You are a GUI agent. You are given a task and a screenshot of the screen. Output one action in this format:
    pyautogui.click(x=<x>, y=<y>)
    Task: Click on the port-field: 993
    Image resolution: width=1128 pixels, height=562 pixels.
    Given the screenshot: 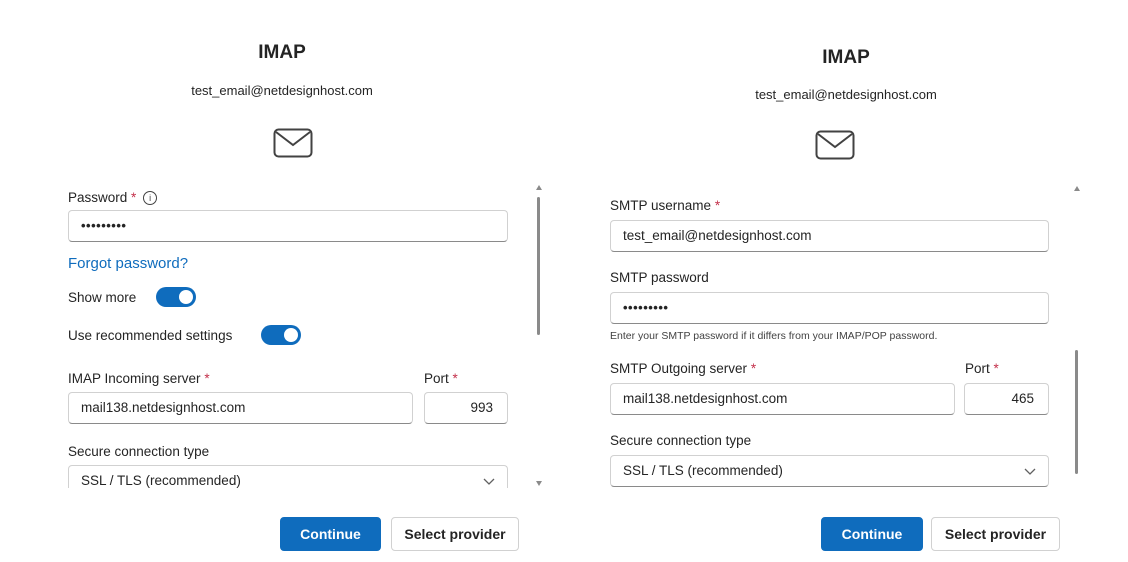 What is the action you would take?
    pyautogui.click(x=466, y=408)
    